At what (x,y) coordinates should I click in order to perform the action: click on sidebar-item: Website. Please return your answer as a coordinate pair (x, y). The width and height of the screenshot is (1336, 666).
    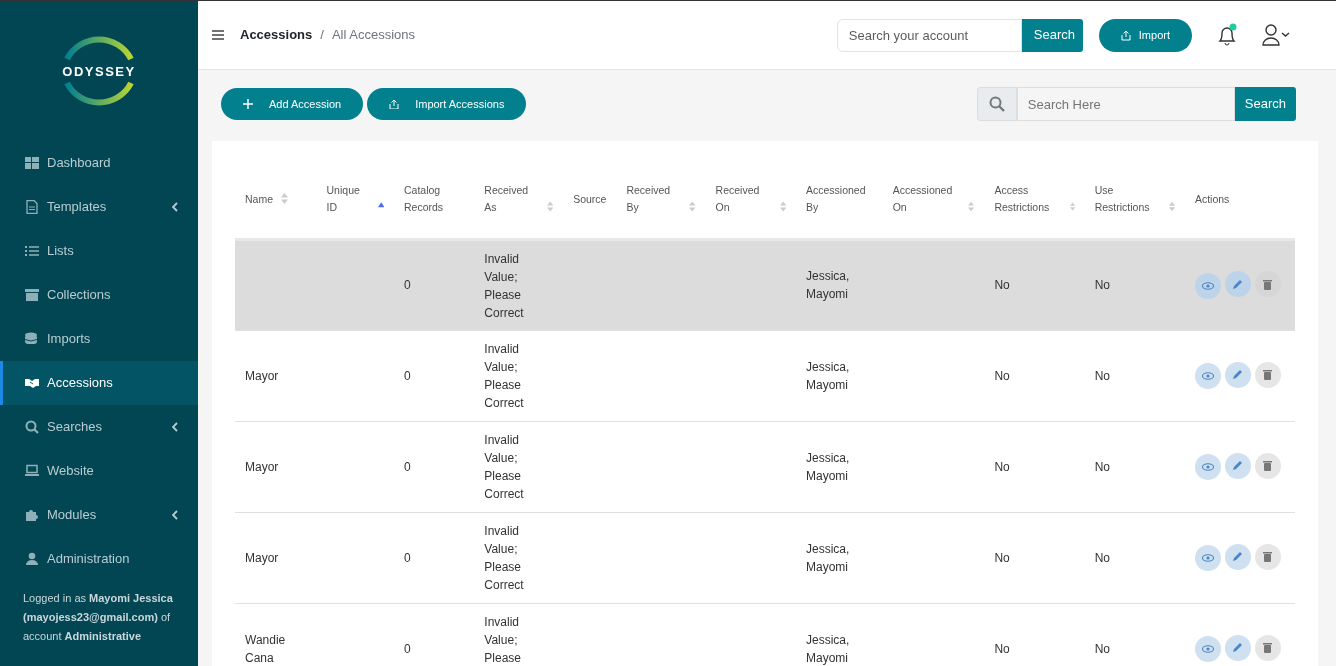
    Looking at the image, I should click on (99, 471).